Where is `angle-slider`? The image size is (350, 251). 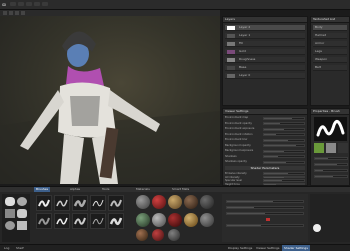 angle-slider is located at coordinates (331, 176).